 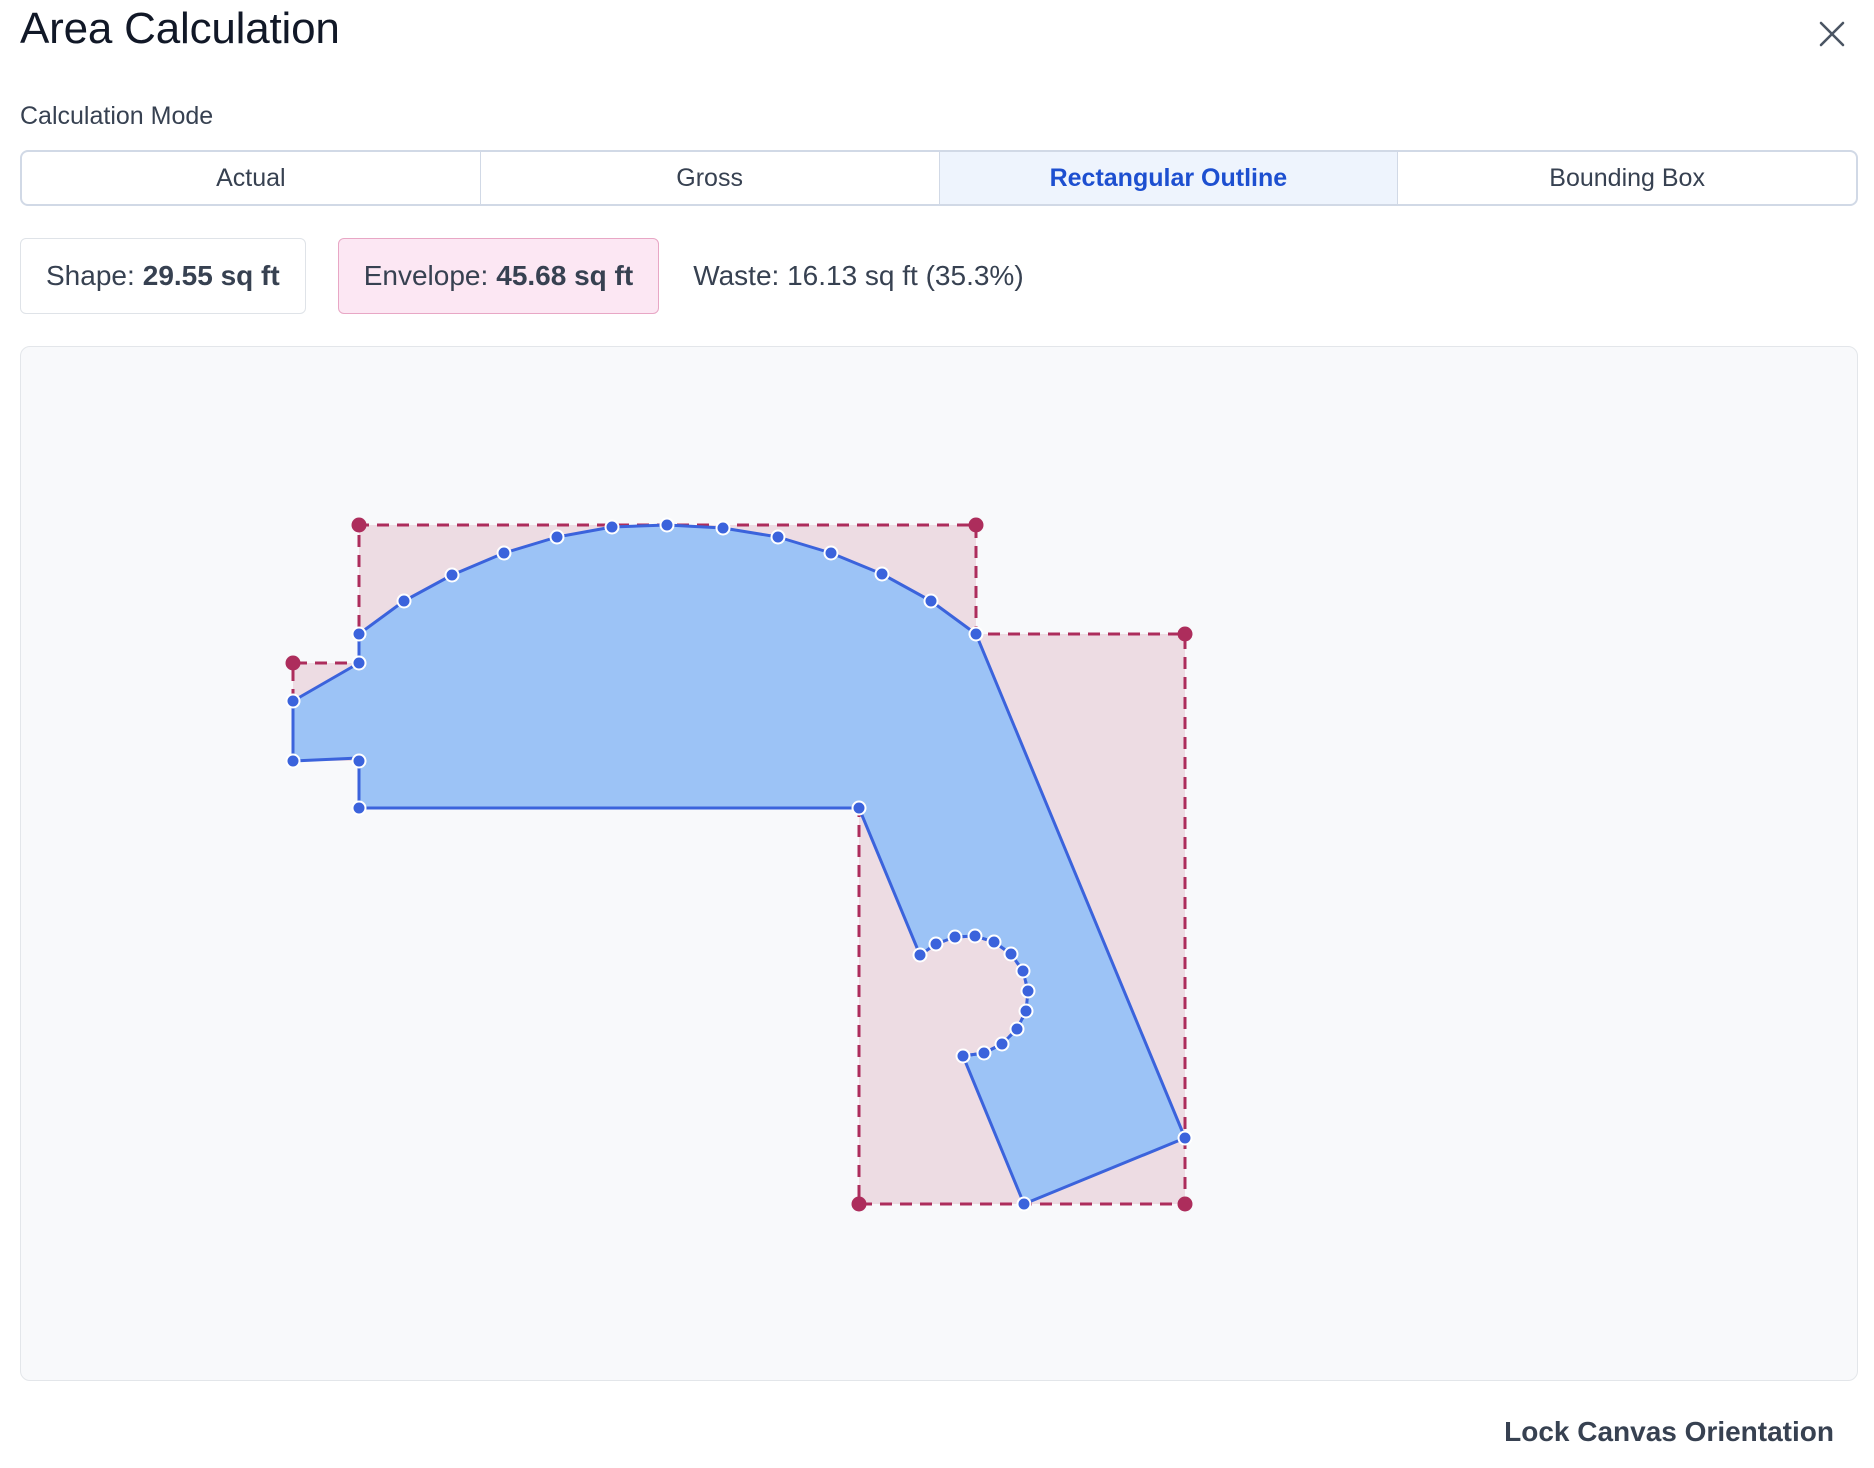 I want to click on envelope-area-value: 45.68 sq ft, so click(x=565, y=275).